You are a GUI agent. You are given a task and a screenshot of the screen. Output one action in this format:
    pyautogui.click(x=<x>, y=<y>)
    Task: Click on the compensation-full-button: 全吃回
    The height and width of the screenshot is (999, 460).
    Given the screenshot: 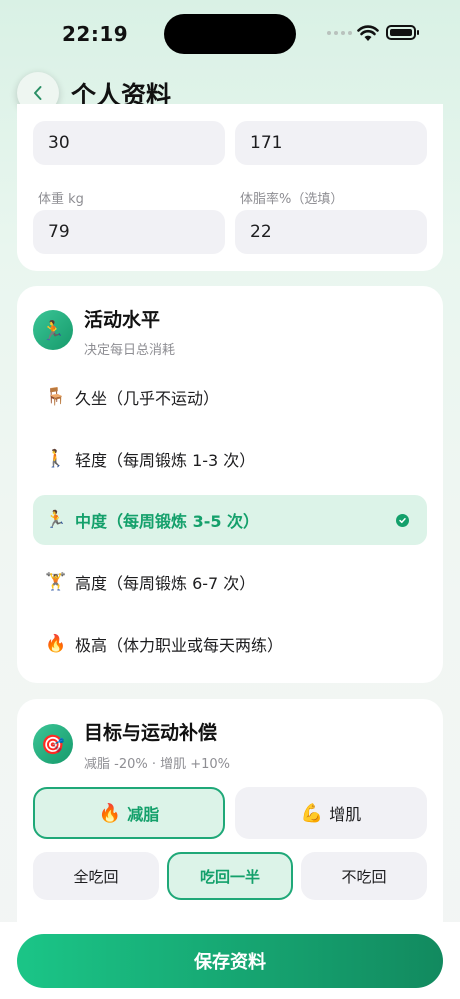 What is the action you would take?
    pyautogui.click(x=96, y=876)
    